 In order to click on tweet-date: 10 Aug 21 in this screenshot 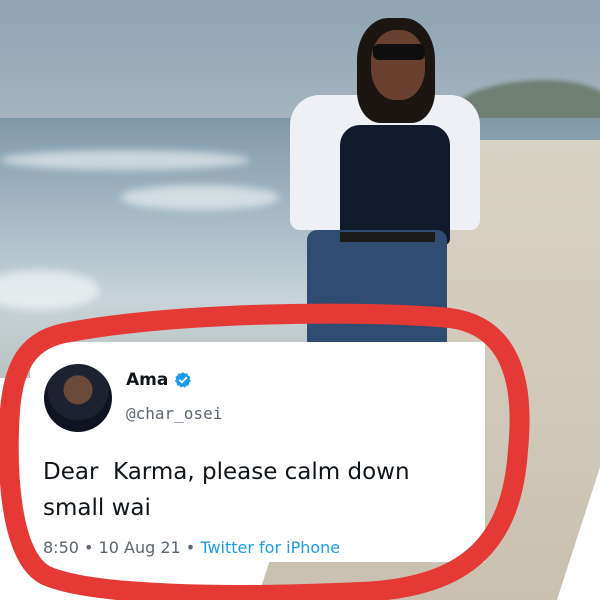, I will do `click(140, 547)`.